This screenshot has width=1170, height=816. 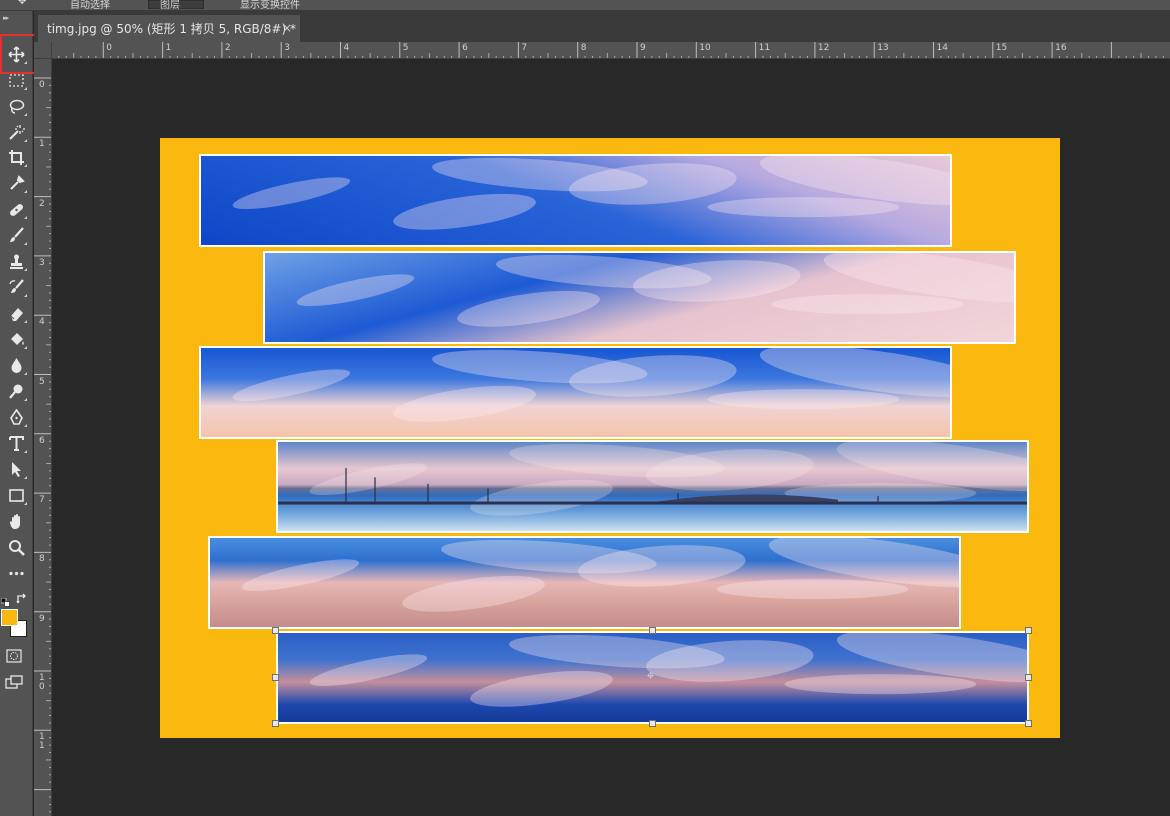 I want to click on vertical-ruler-label: 4, so click(x=42, y=322).